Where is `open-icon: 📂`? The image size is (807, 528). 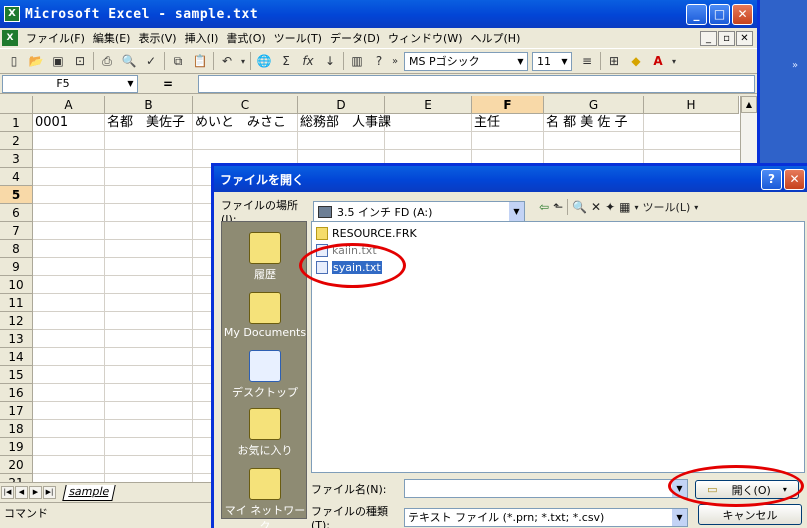
open-icon: 📂 is located at coordinates (36, 61).